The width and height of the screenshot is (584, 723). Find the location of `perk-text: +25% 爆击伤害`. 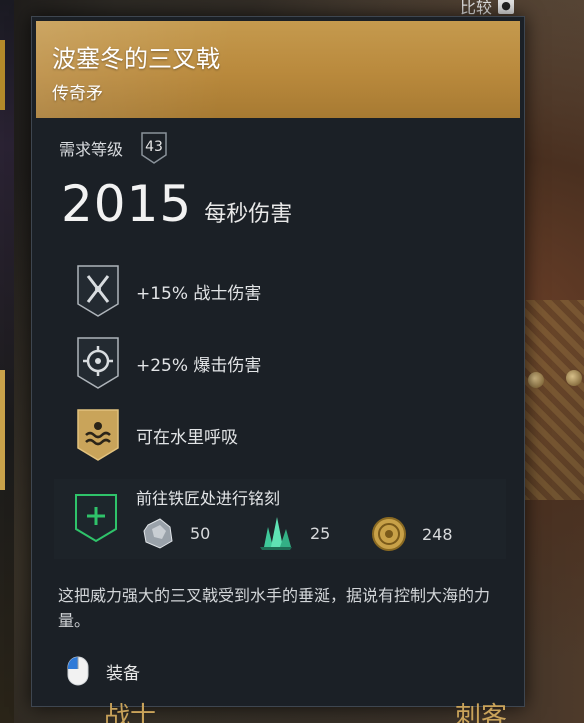

perk-text: +25% 爆击伤害 is located at coordinates (199, 365).